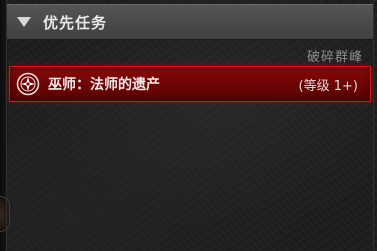 The height and width of the screenshot is (251, 377). I want to click on region-name: 破碎群峰, so click(334, 57).